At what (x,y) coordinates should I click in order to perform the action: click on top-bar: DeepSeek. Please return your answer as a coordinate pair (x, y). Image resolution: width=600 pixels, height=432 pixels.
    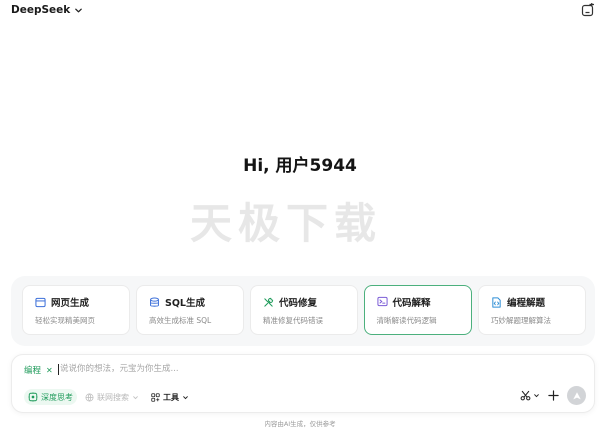
    Looking at the image, I should click on (300, 12).